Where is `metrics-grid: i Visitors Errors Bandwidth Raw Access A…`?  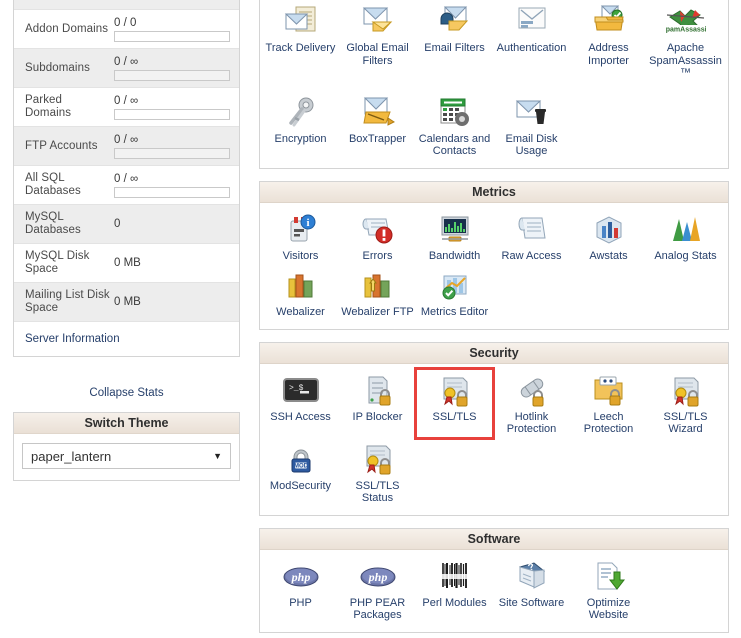 metrics-grid: i Visitors Errors Bandwidth Raw Access A… is located at coordinates (494, 266).